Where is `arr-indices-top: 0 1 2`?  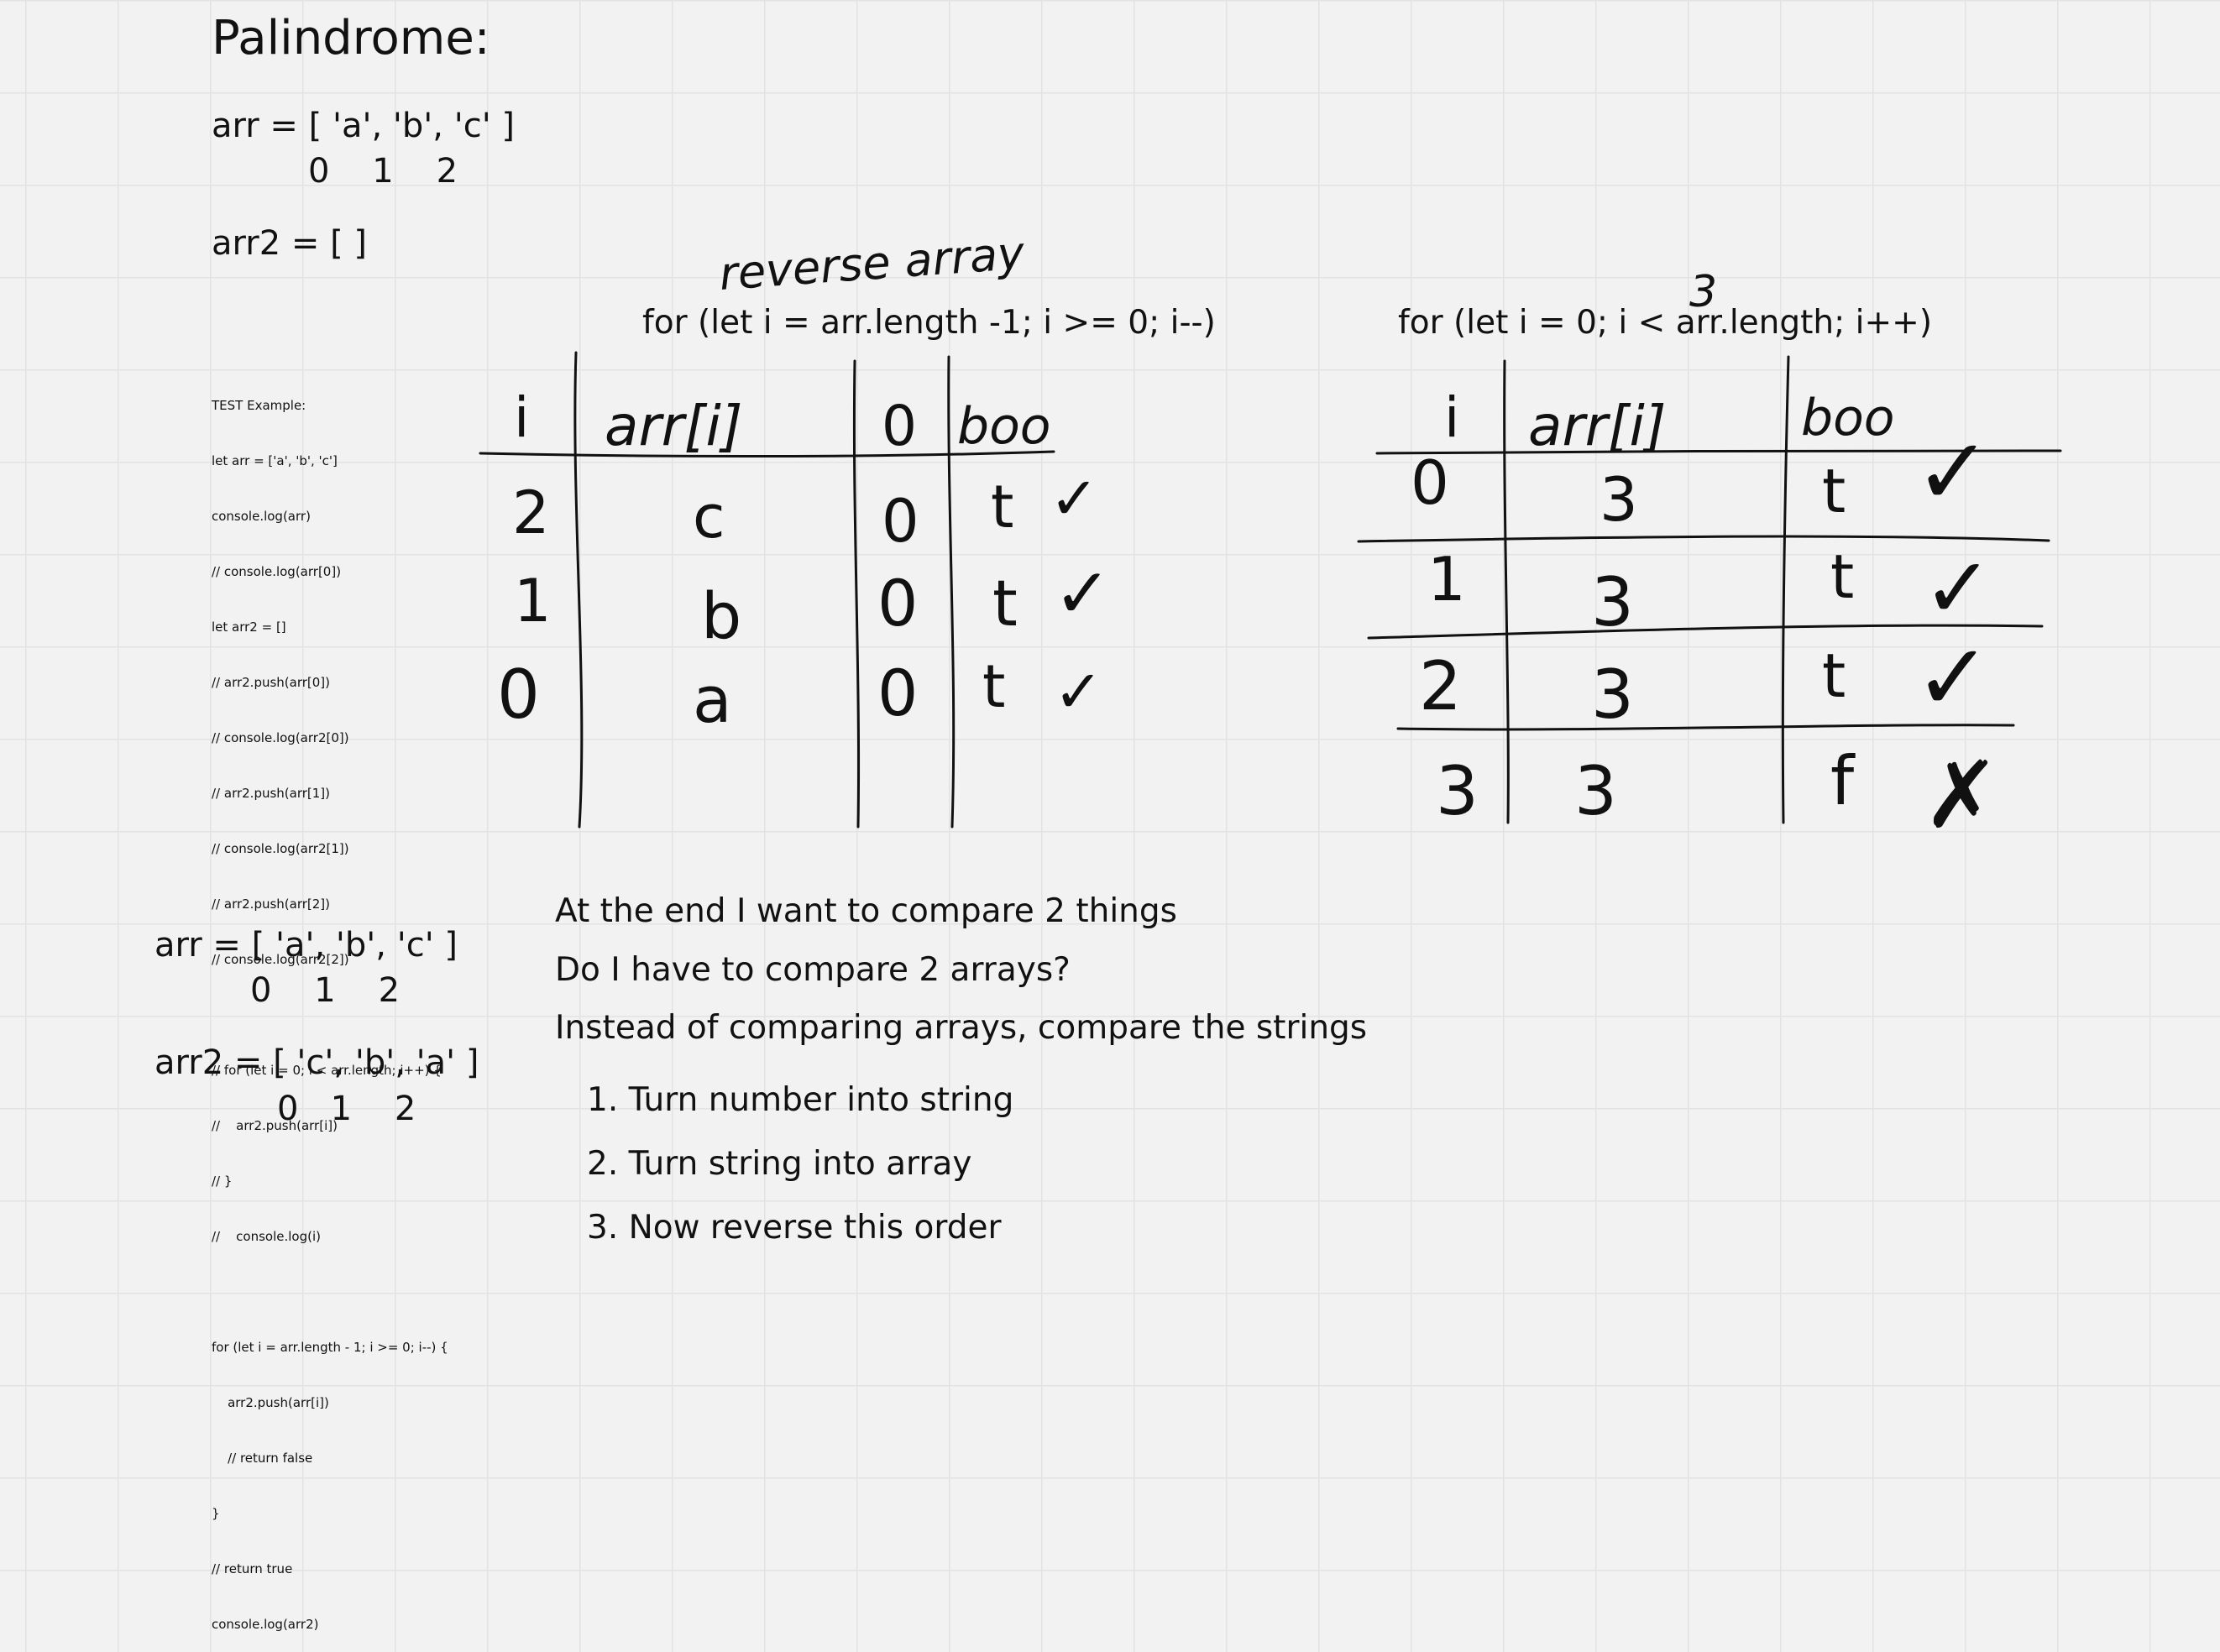 arr-indices-top: 0 1 2 is located at coordinates (383, 171).